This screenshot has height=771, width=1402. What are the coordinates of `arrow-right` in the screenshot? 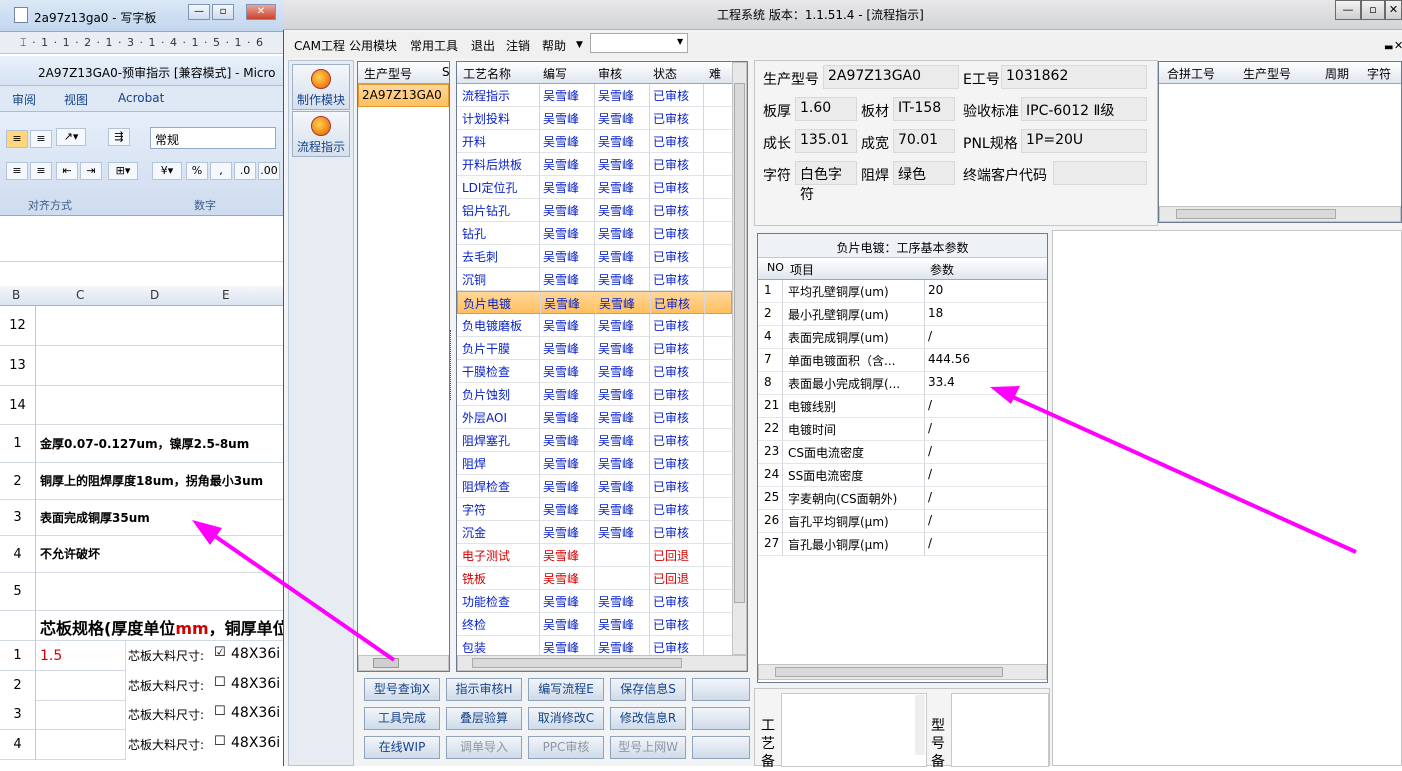 It's located at (1180, 472).